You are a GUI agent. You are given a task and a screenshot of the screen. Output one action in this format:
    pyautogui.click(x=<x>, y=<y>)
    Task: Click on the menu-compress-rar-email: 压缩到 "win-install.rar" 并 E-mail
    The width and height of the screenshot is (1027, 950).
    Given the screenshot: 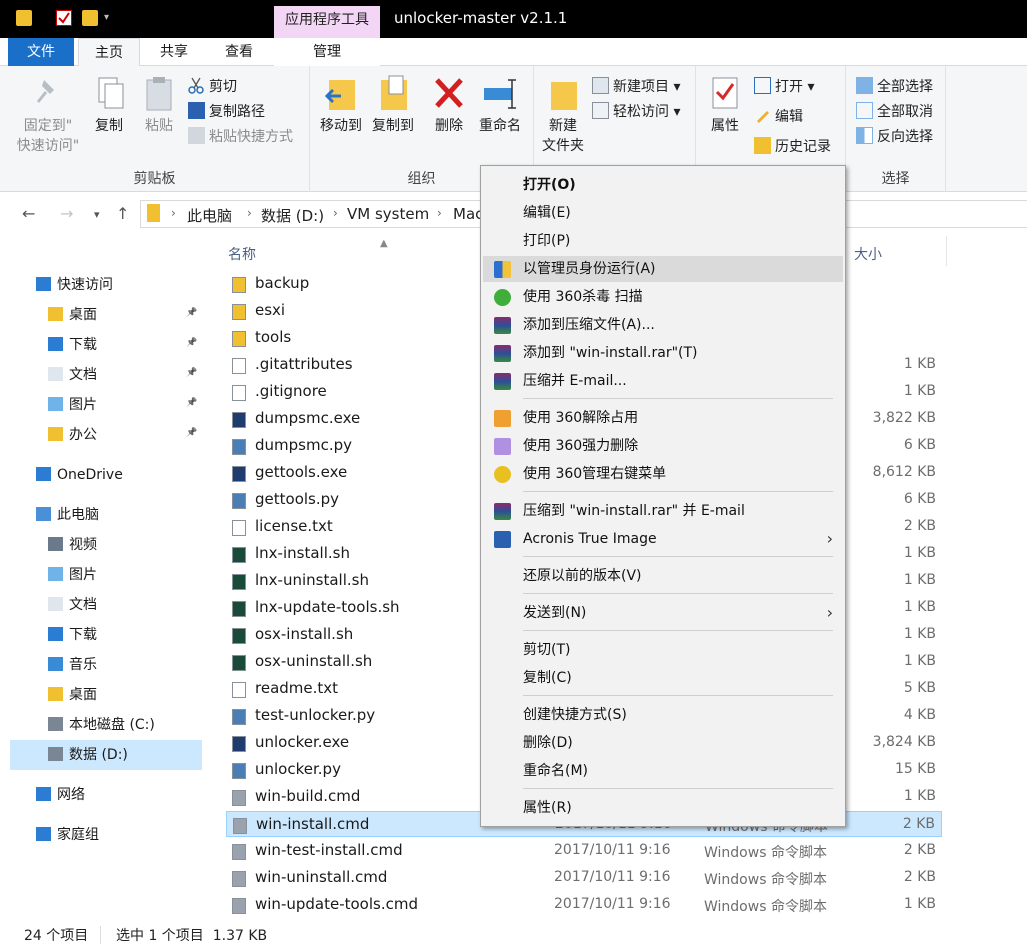 What is the action you would take?
    pyautogui.click(x=663, y=511)
    